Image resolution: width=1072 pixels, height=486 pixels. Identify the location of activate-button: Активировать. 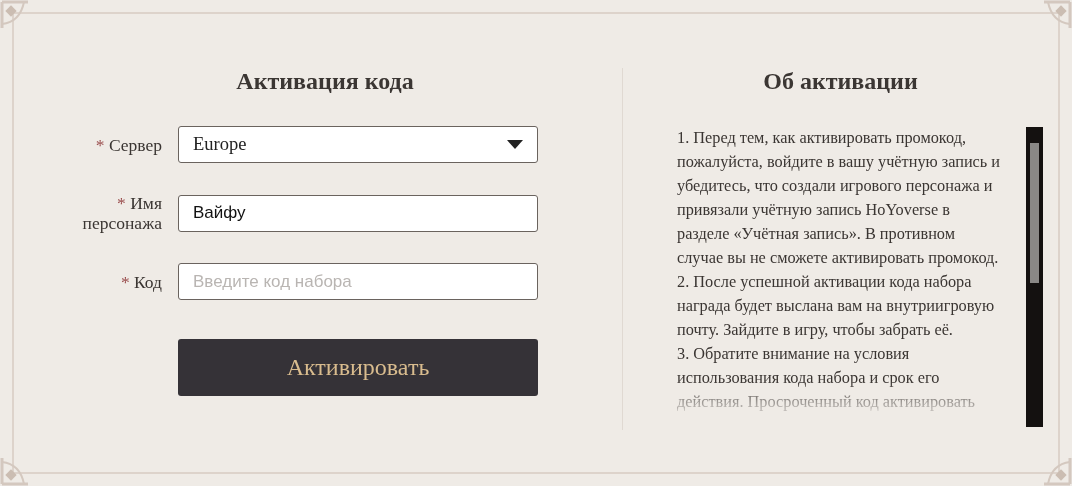
(358, 367).